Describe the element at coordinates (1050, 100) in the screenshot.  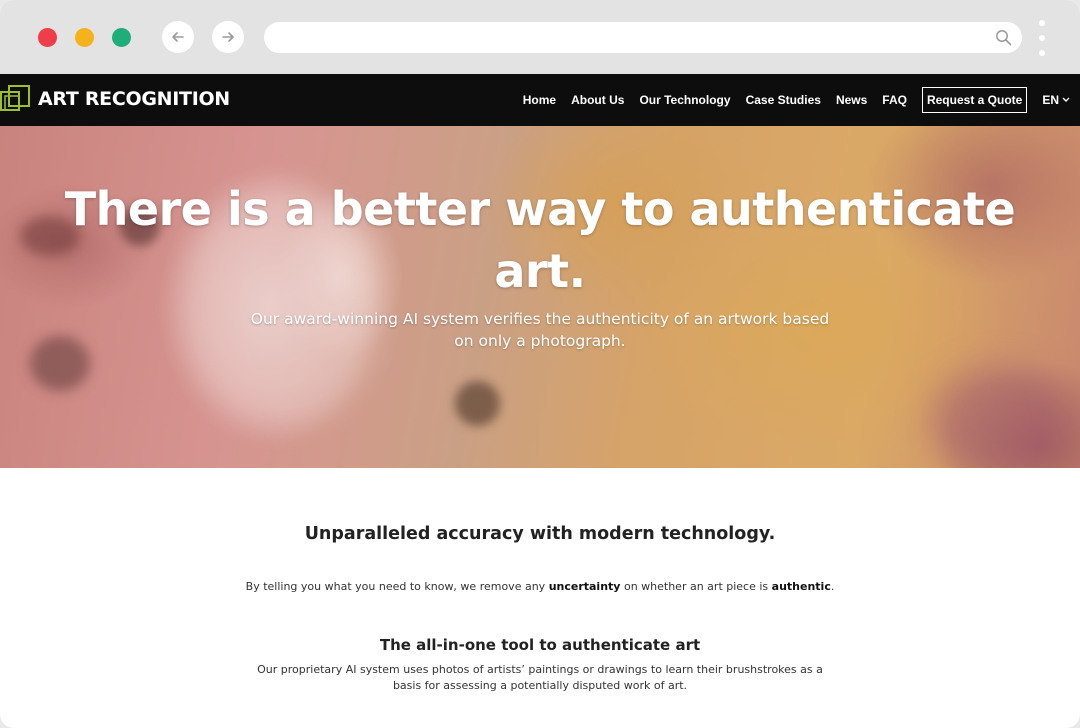
I see `language-label: EN` at that location.